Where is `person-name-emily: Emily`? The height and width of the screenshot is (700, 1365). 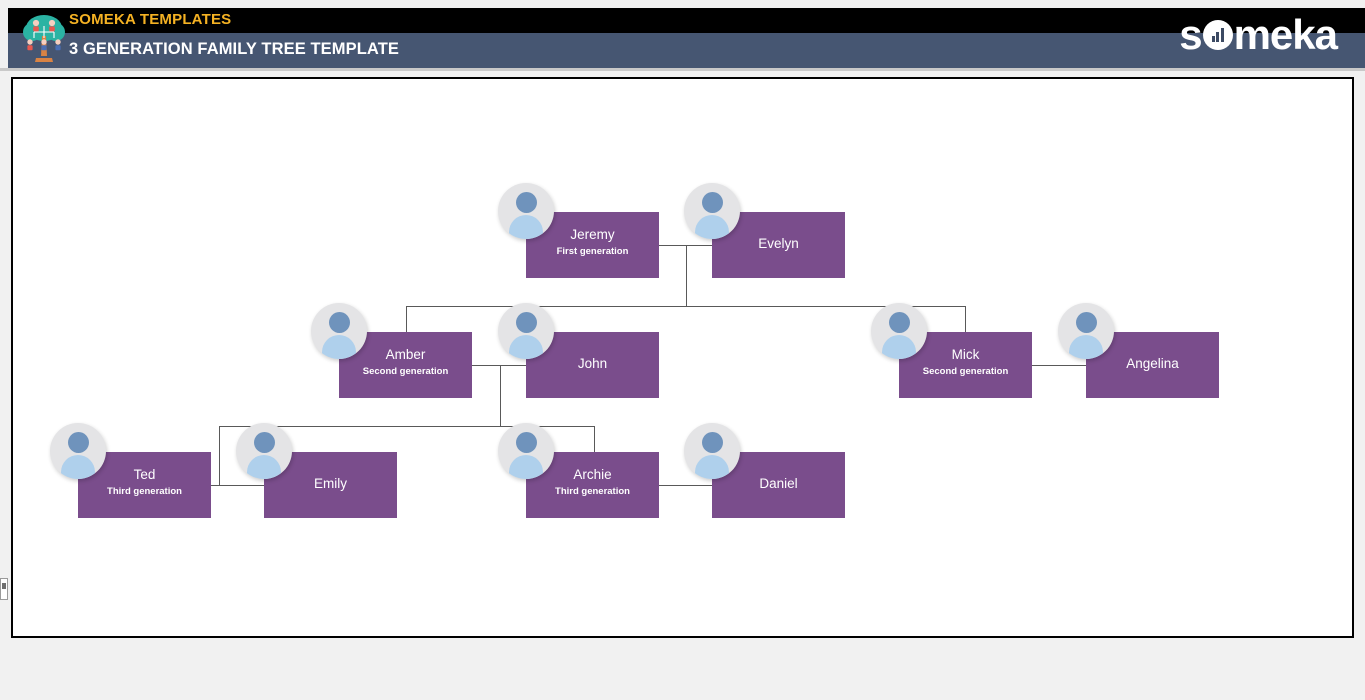 person-name-emily: Emily is located at coordinates (330, 483).